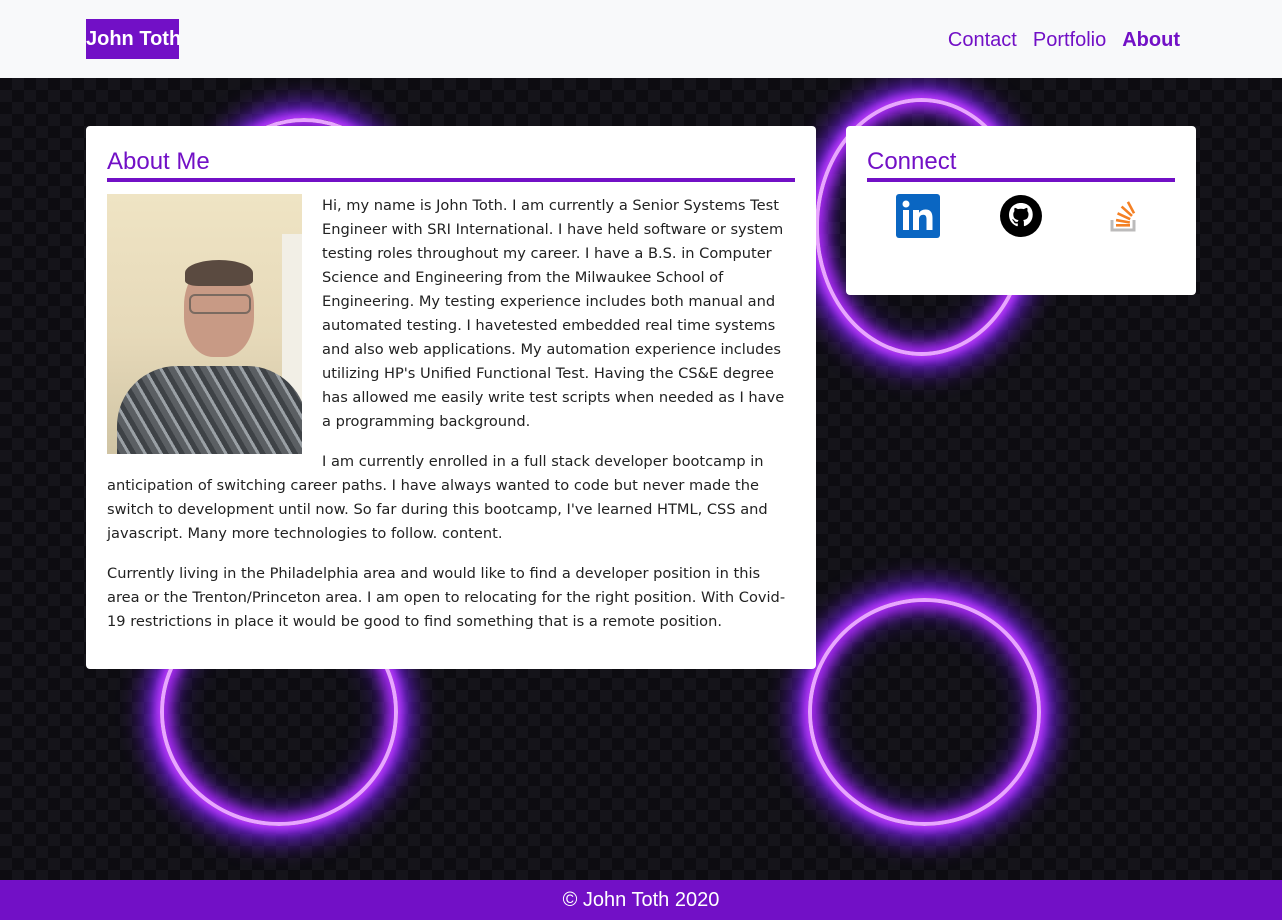 Image resolution: width=1282 pixels, height=920 pixels. What do you see at coordinates (1151, 40) in the screenshot?
I see `nav-link-about: About` at bounding box center [1151, 40].